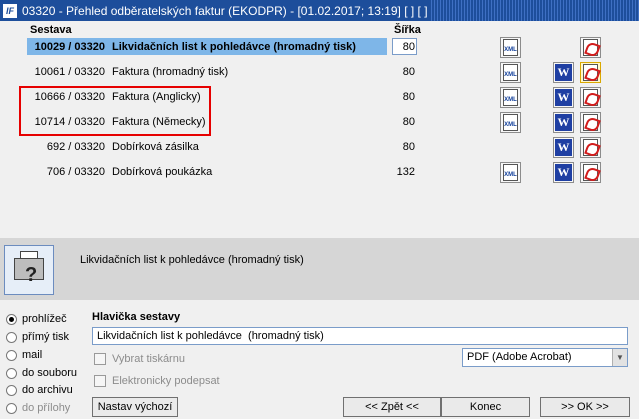 The height and width of the screenshot is (419, 639). What do you see at coordinates (619, 357) in the screenshot?
I see `chevron-down-icon: ▼` at bounding box center [619, 357].